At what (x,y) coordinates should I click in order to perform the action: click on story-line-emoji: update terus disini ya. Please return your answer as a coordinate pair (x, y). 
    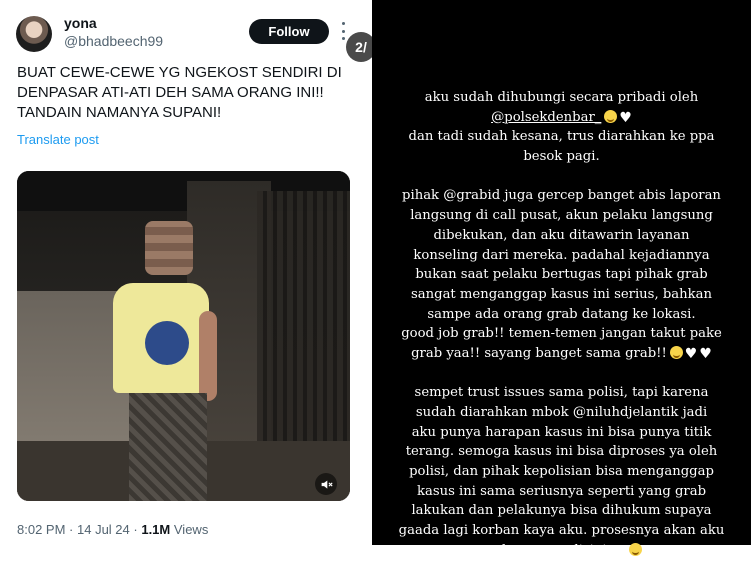
    Looking at the image, I should click on (561, 551).